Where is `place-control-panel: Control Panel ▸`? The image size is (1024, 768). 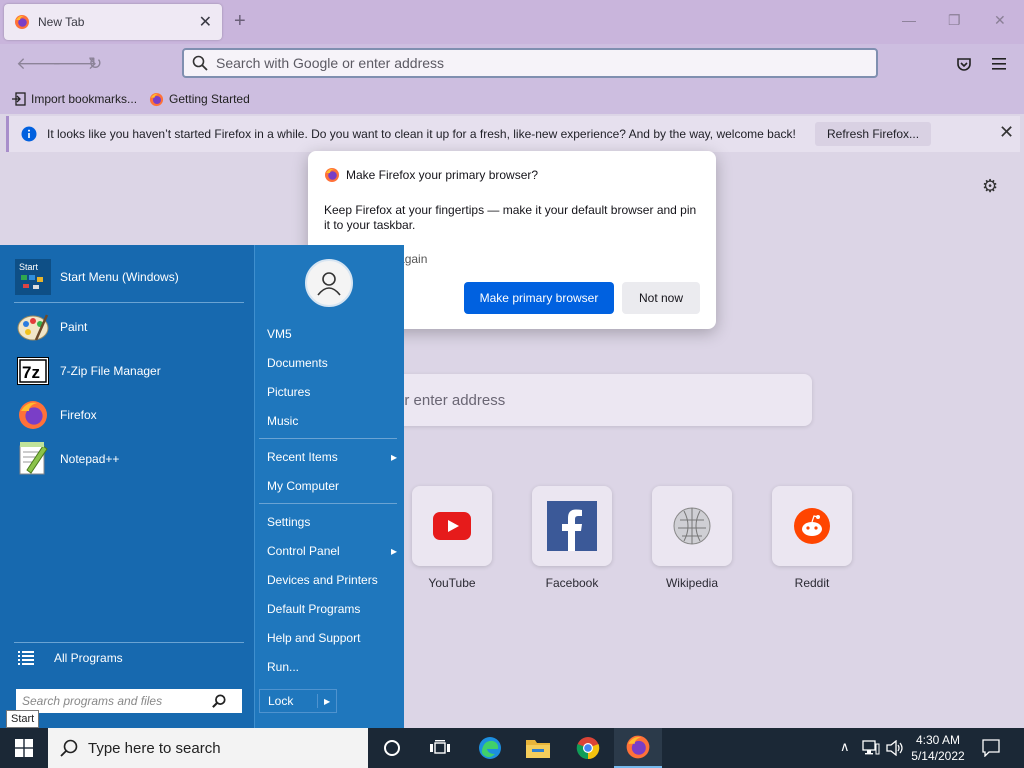 place-control-panel: Control Panel ▸ is located at coordinates (332, 551).